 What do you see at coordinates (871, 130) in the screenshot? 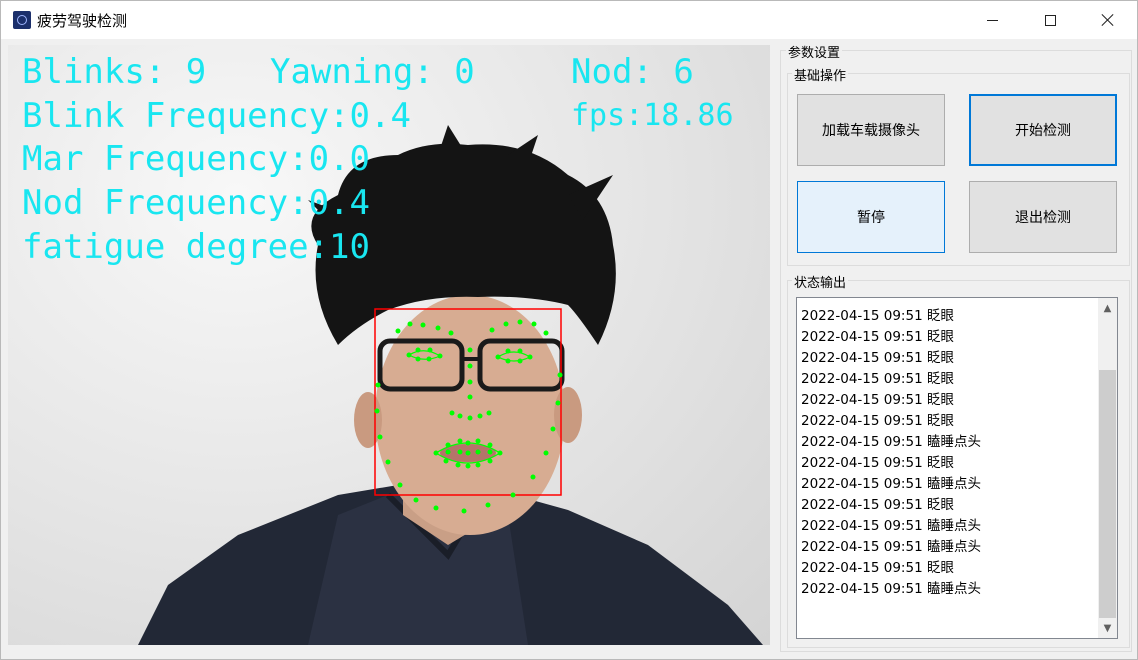
I see `load-camera-button: 加载车载摄像头` at bounding box center [871, 130].